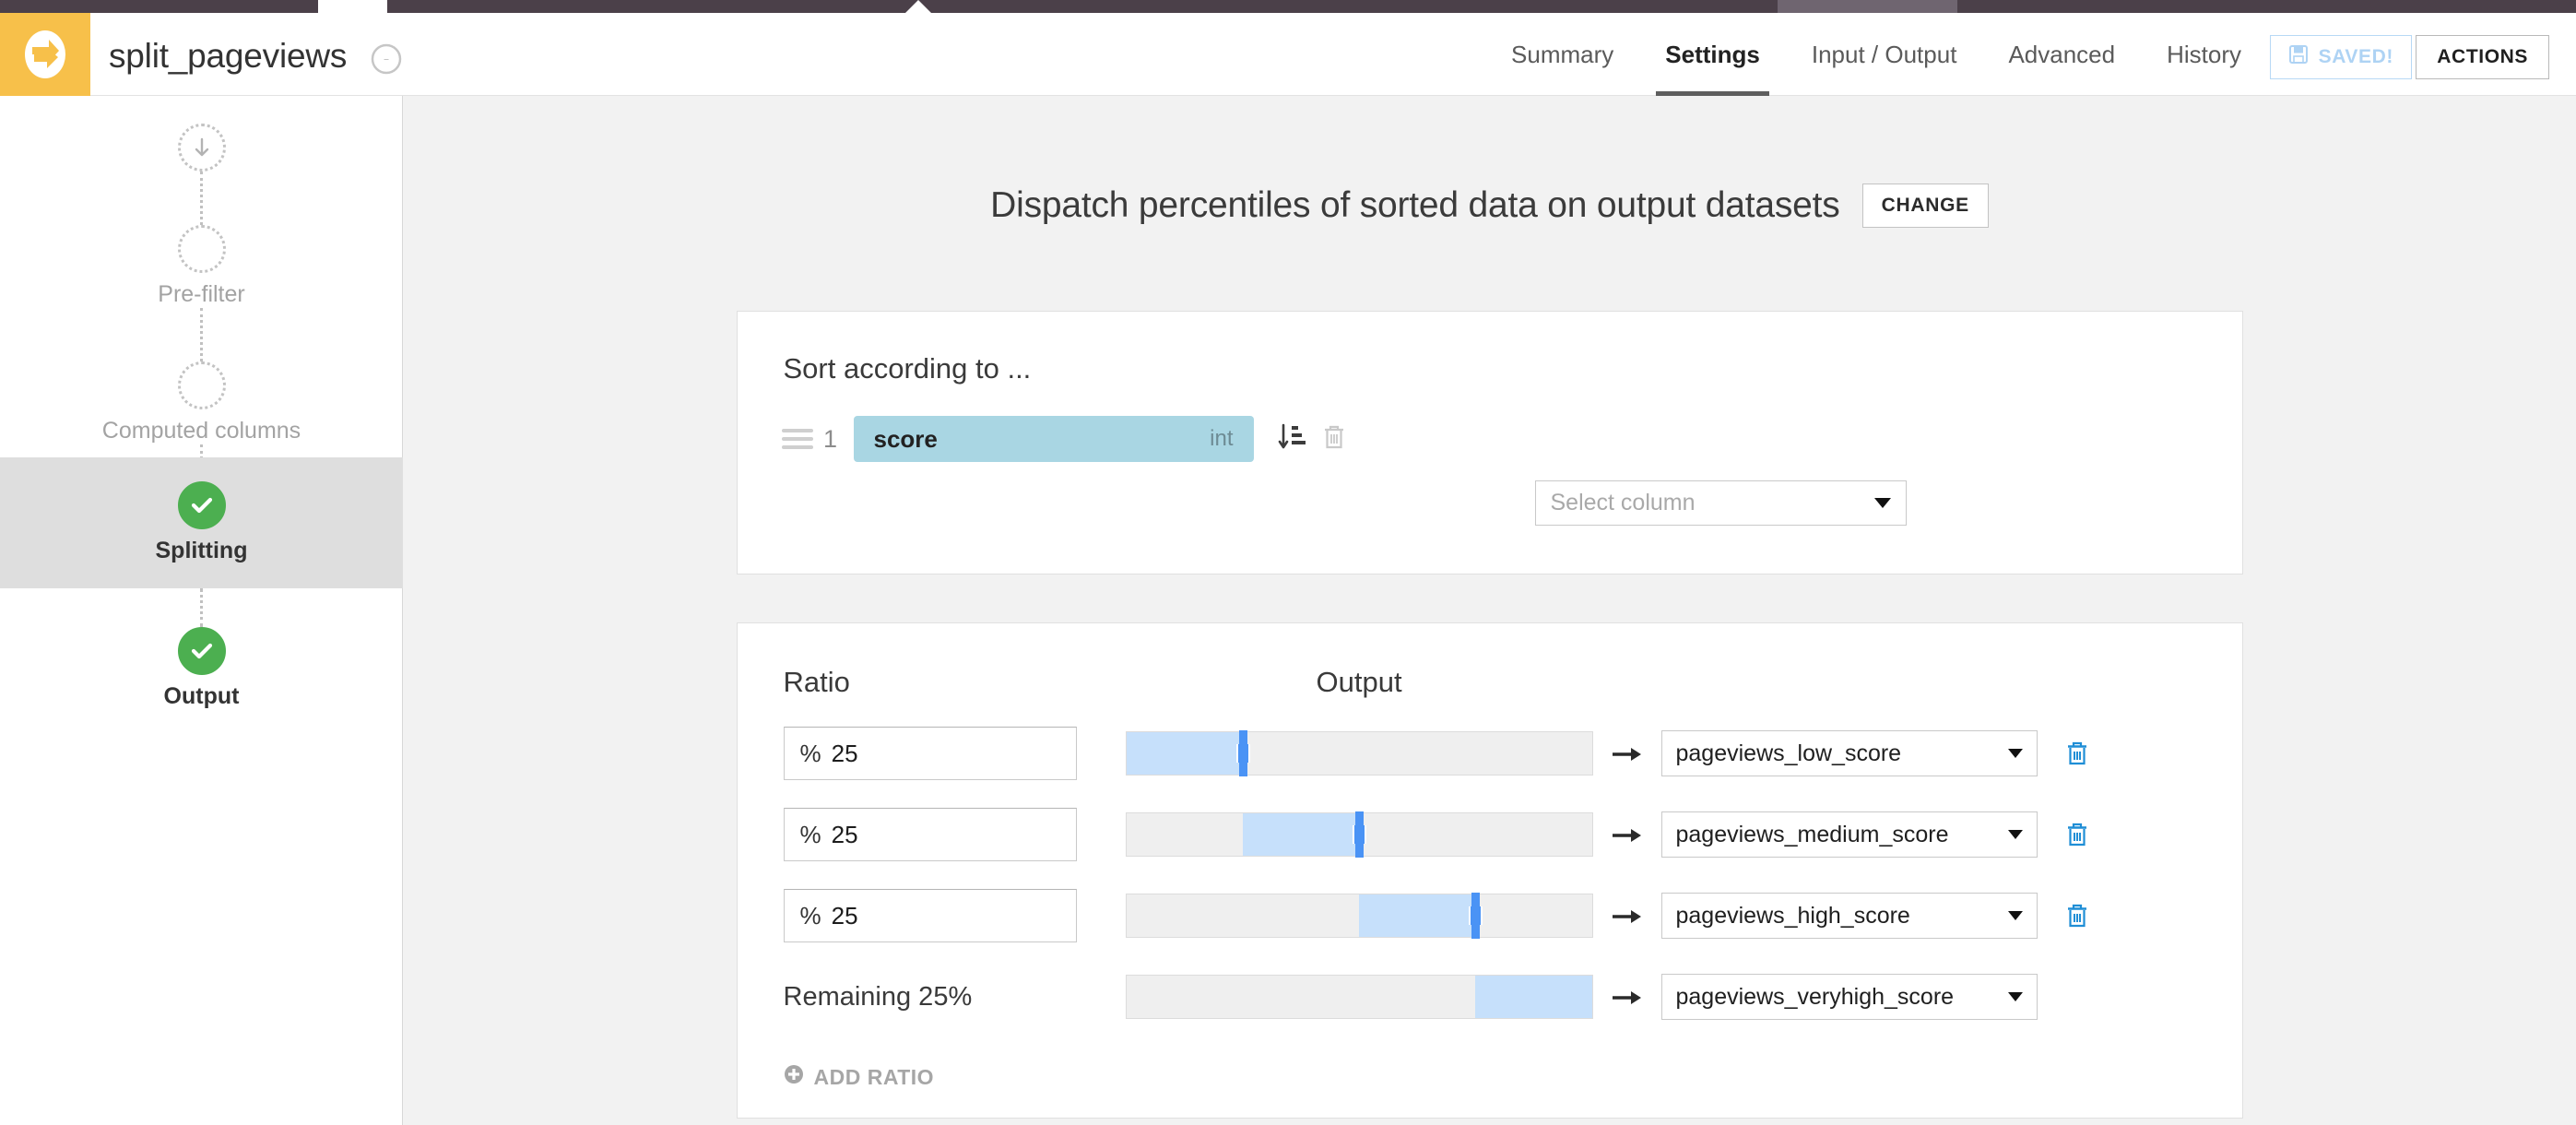 This screenshot has width=2576, height=1125. I want to click on tab-advanced: Advanced, so click(2061, 55).